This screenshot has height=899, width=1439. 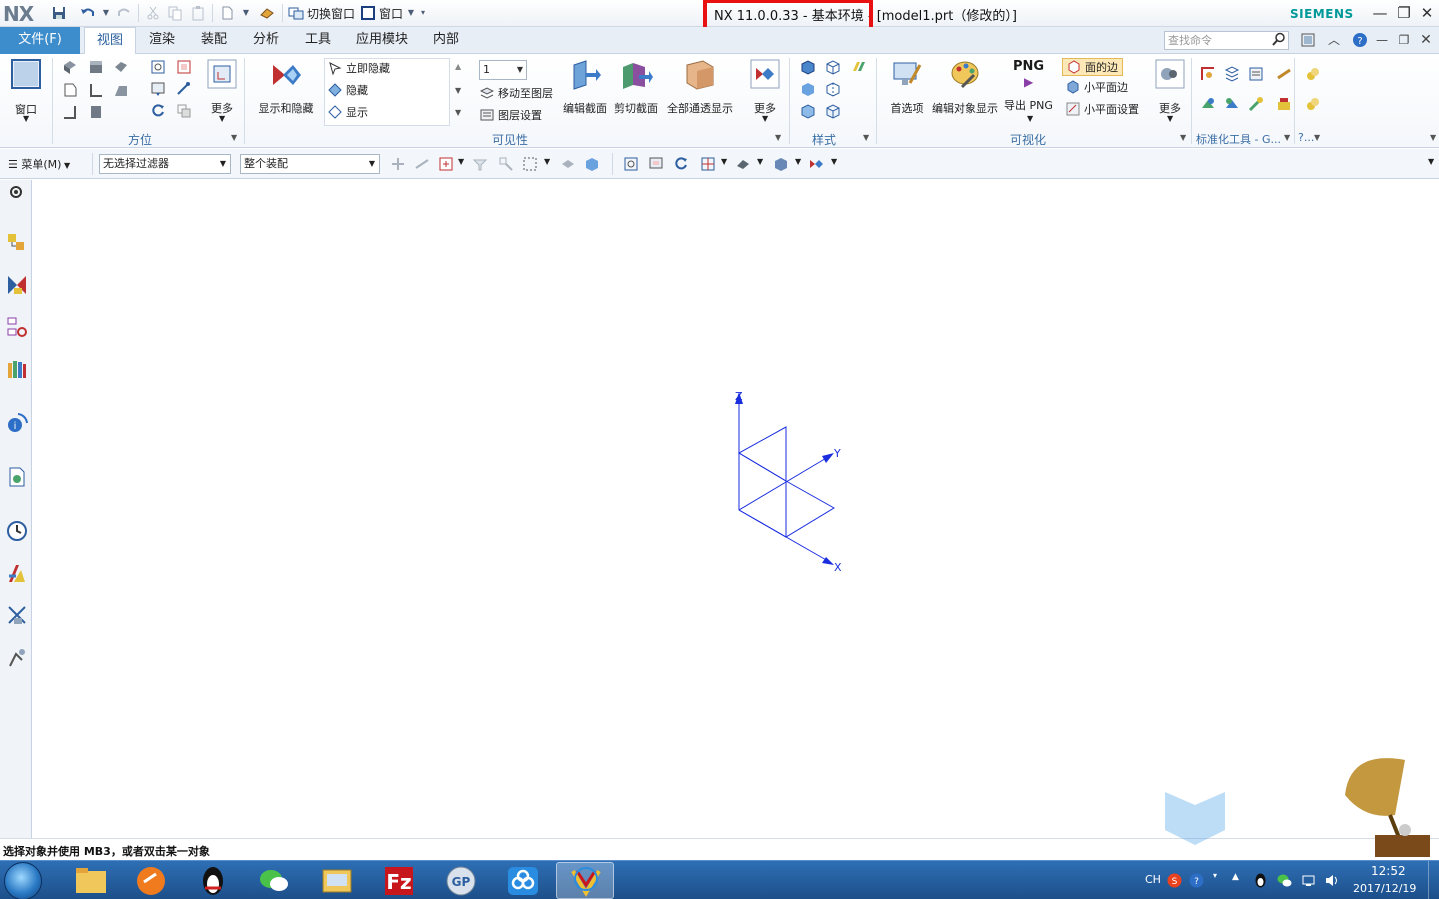 I want to click on std-tool-6-icon, so click(x=1208, y=104).